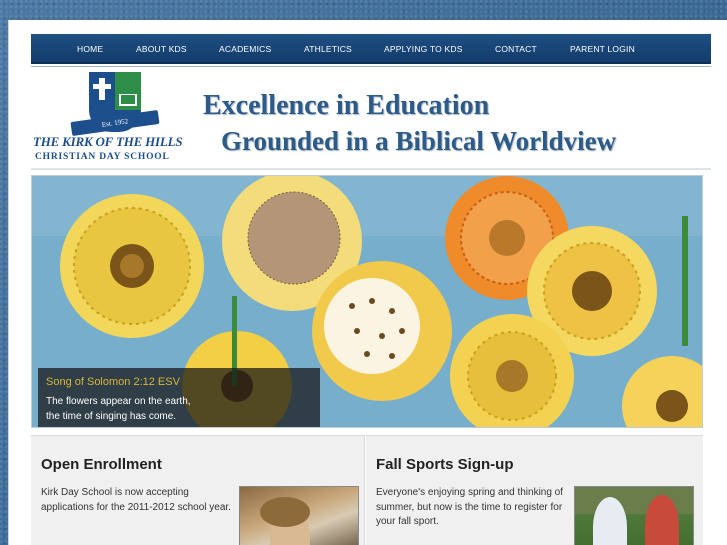 This screenshot has width=727, height=545. I want to click on tagline-line-1: Excellence in Education, so click(346, 105).